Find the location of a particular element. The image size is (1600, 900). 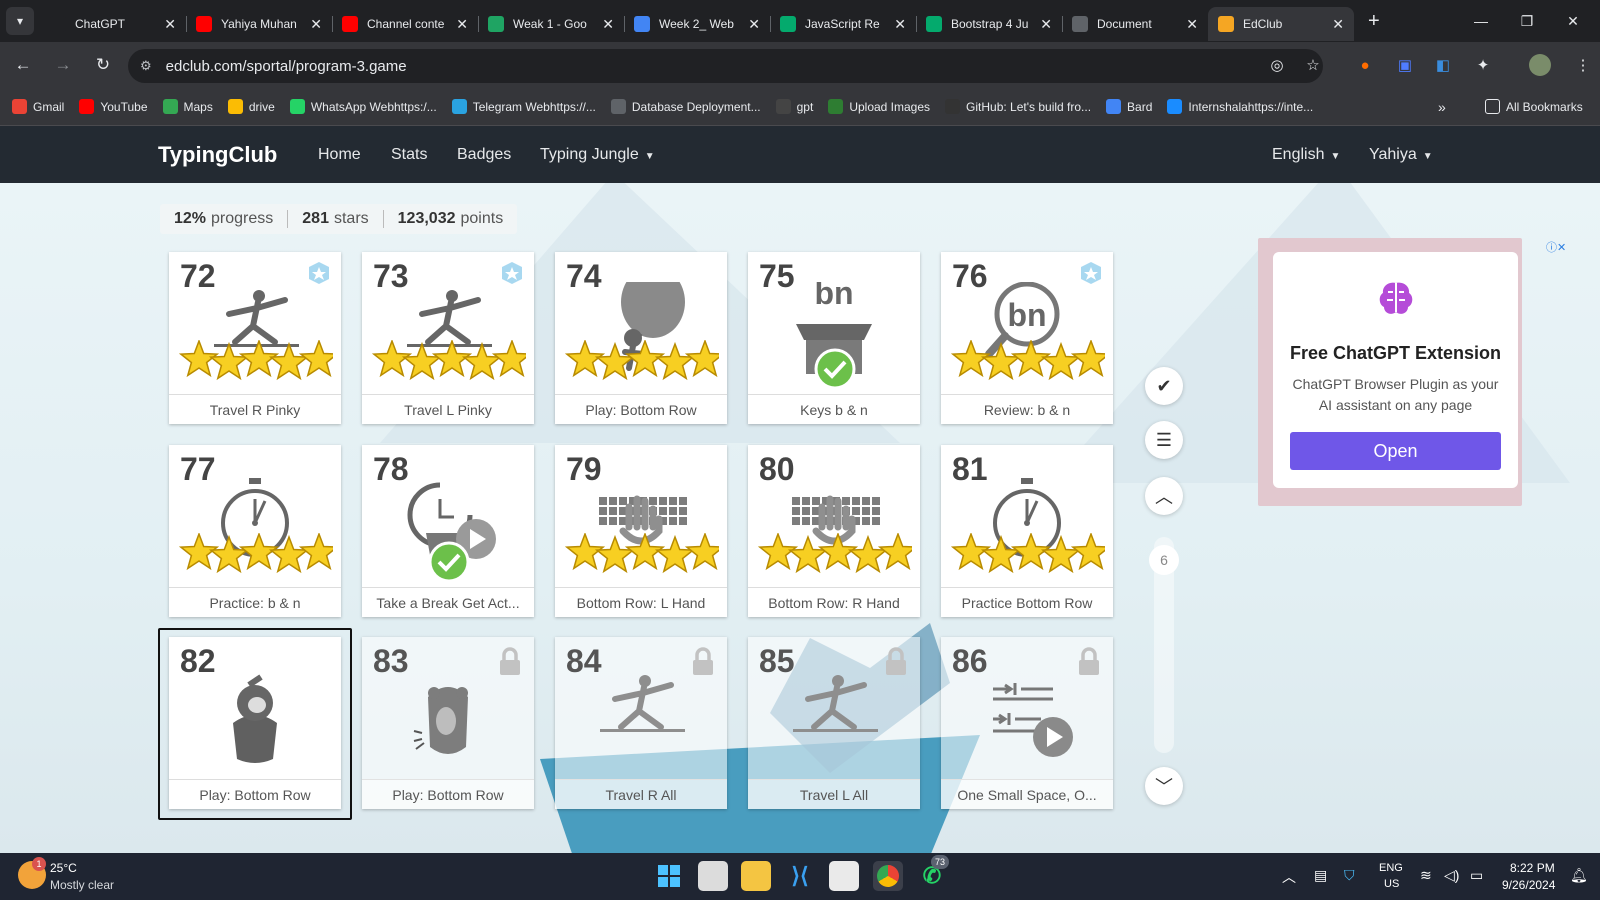

browser-tab: Week 2_ Web ✕ is located at coordinates (697, 24).